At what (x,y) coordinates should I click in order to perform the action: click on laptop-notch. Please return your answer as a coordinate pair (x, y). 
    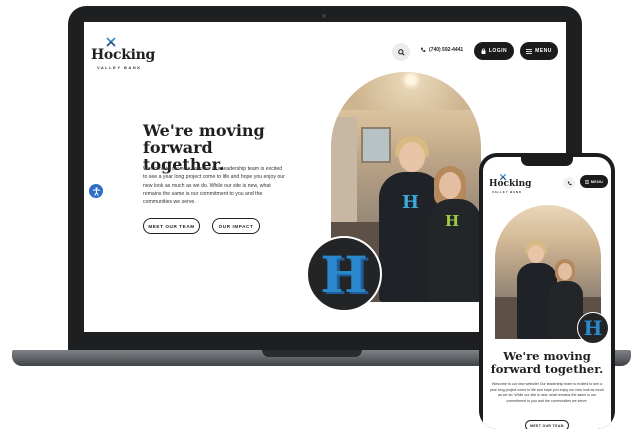
    Looking at the image, I should click on (312, 353).